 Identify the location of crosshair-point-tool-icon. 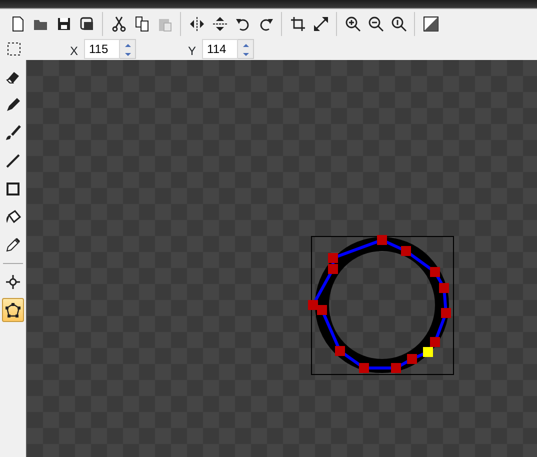
(13, 282).